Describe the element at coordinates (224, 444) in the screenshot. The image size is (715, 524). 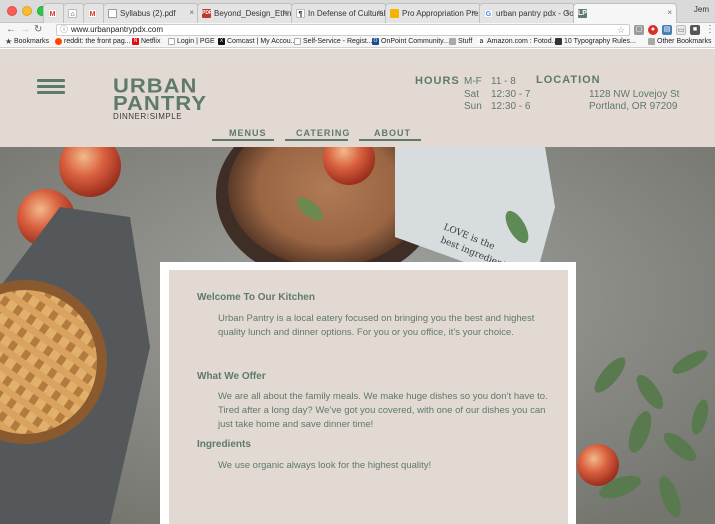
I see `section-title-ingredients: Ingredients` at that location.